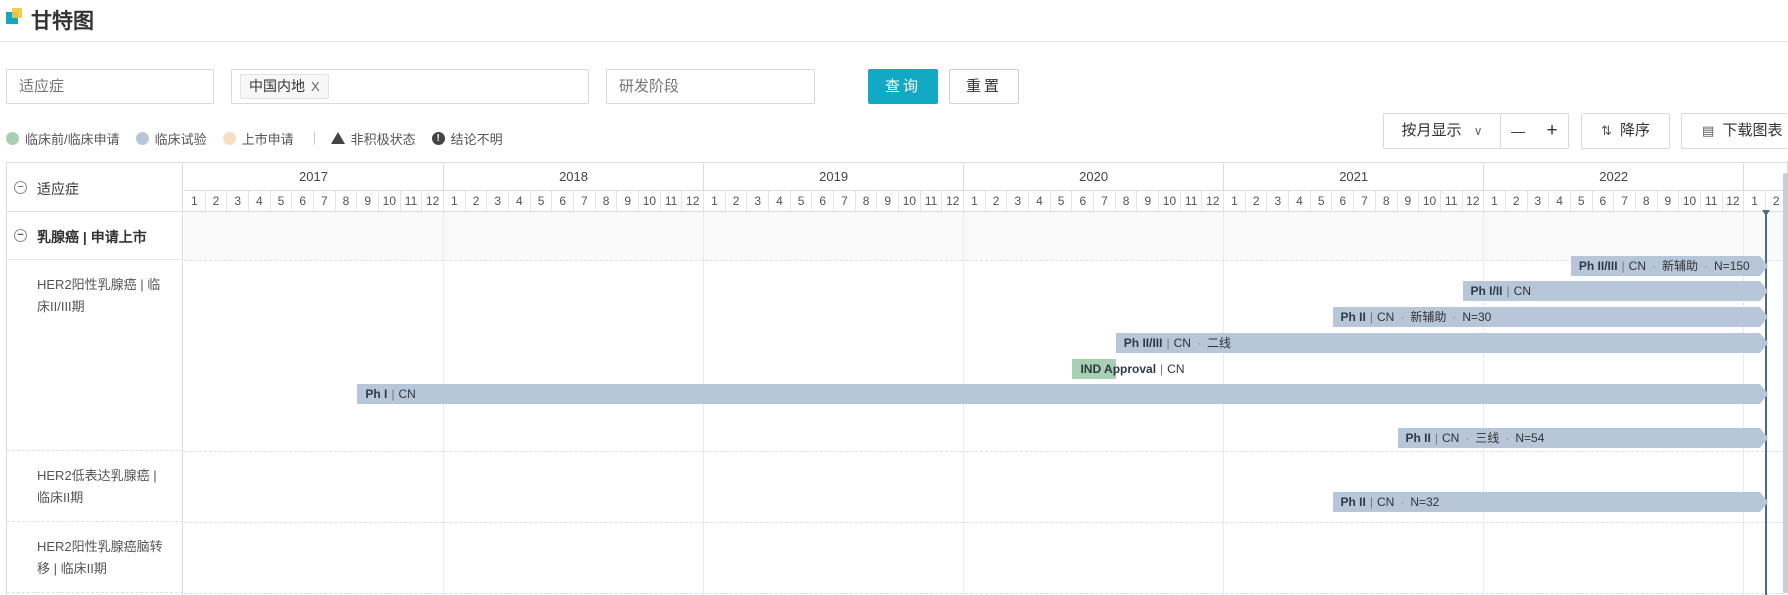  I want to click on view-mode-label: 按月显示, so click(1431, 130).